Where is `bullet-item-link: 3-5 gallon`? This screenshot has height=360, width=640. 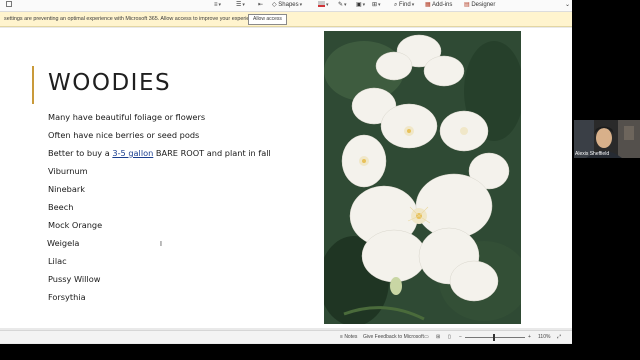
bullet-item-link: 3-5 gallon is located at coordinates (132, 153).